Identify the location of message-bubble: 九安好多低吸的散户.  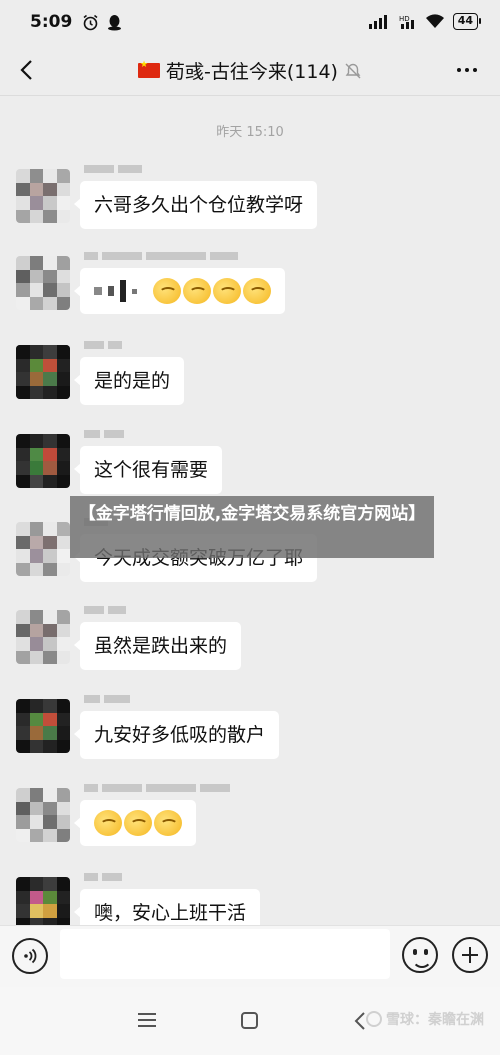
(176, 735).